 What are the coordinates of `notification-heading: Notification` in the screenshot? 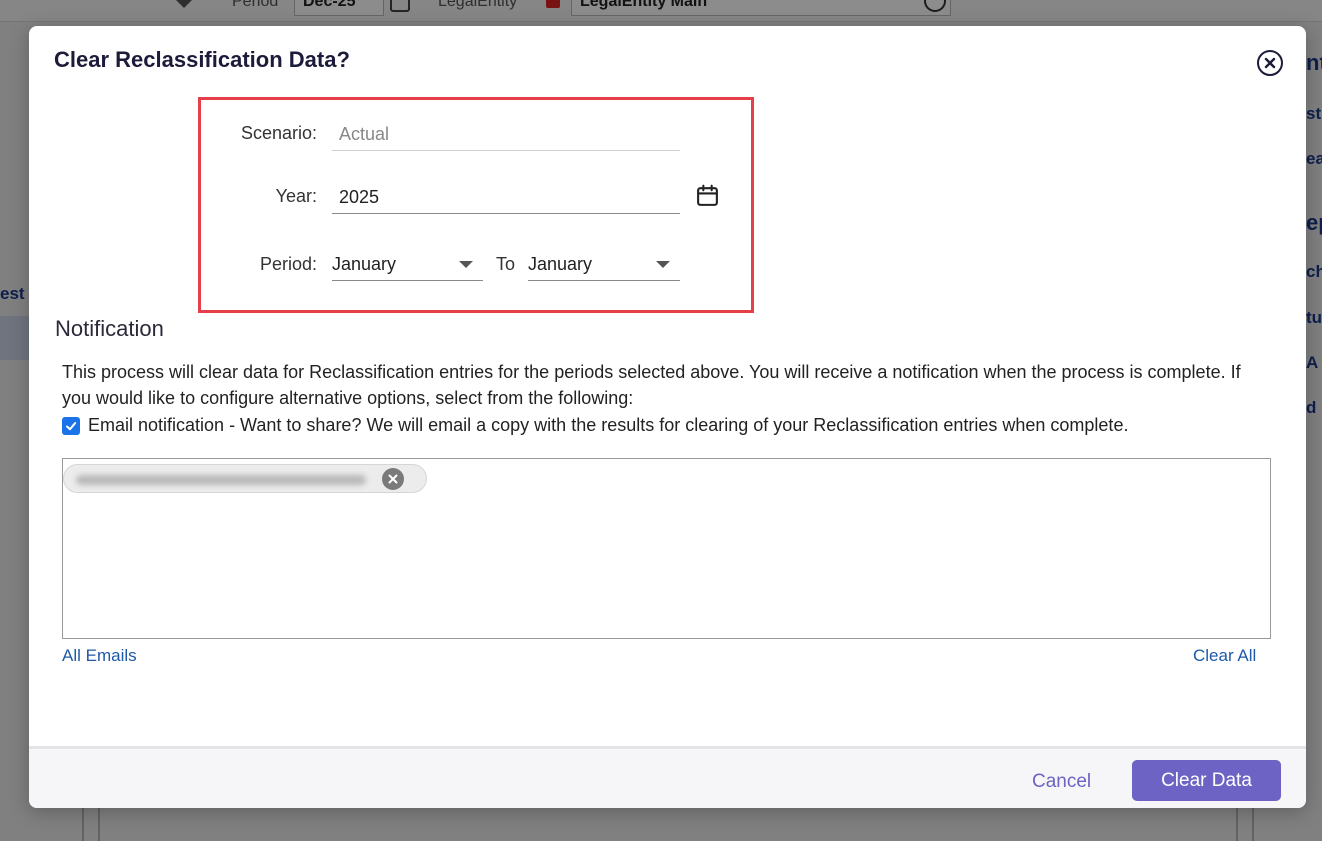 It's located at (109, 328).